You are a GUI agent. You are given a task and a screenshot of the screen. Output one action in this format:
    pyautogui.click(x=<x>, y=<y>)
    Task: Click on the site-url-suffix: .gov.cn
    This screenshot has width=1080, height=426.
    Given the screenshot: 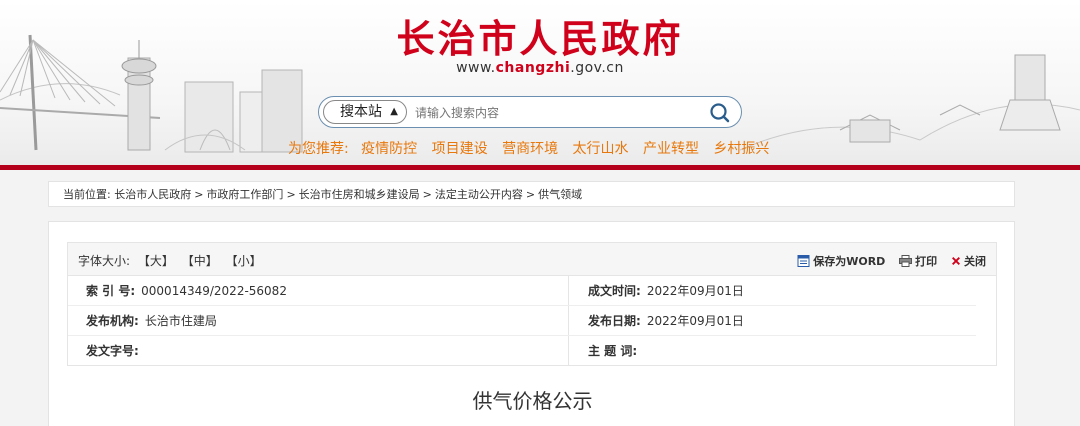 What is the action you would take?
    pyautogui.click(x=597, y=68)
    